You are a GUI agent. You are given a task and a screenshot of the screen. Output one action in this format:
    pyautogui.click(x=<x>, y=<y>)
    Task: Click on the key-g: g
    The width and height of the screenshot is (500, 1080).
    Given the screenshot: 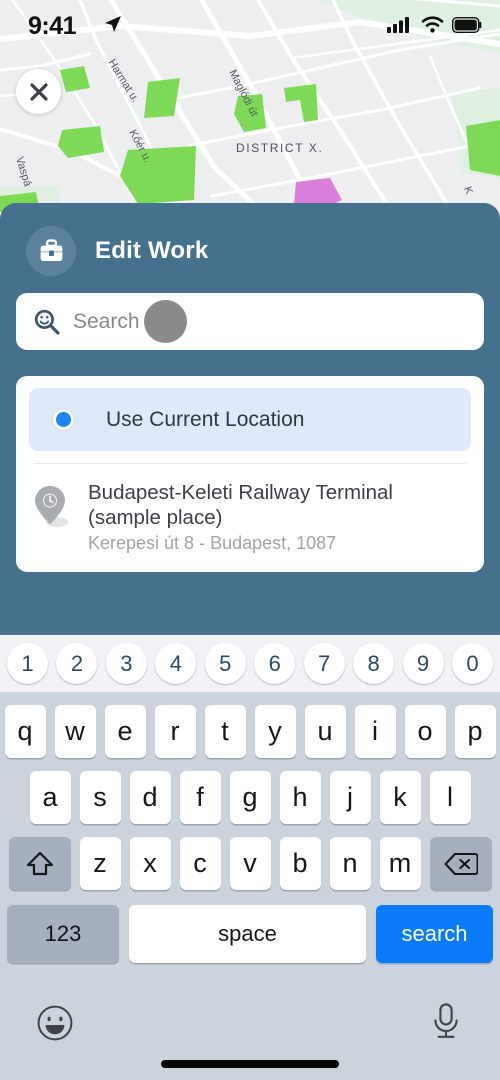 What is the action you would take?
    pyautogui.click(x=250, y=797)
    